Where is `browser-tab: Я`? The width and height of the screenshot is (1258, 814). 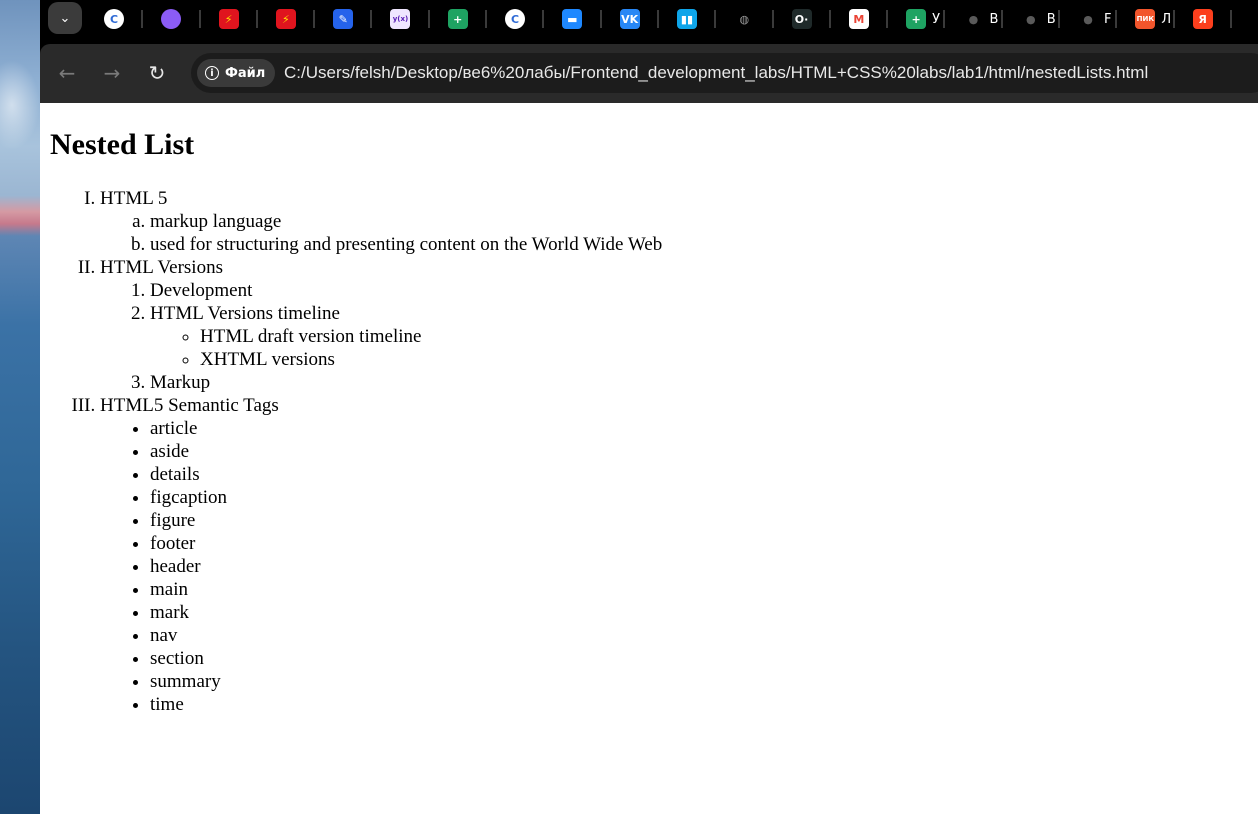
browser-tab: Я is located at coordinates (1204, 19).